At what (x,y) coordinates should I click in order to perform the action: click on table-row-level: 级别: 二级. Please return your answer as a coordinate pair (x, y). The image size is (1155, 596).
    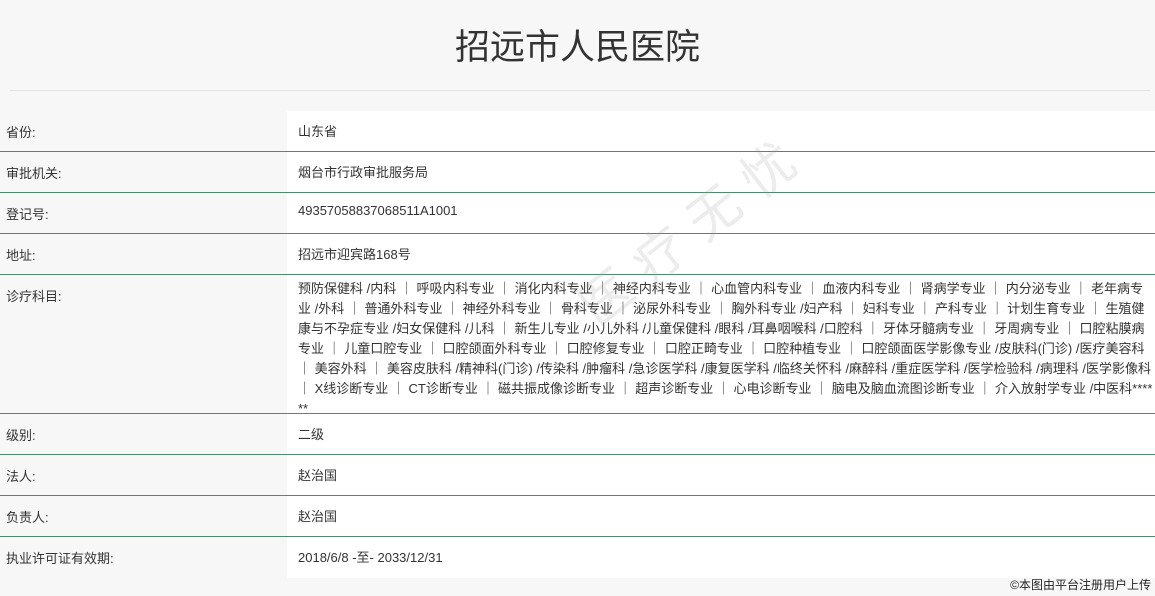
    Looking at the image, I should click on (577, 434).